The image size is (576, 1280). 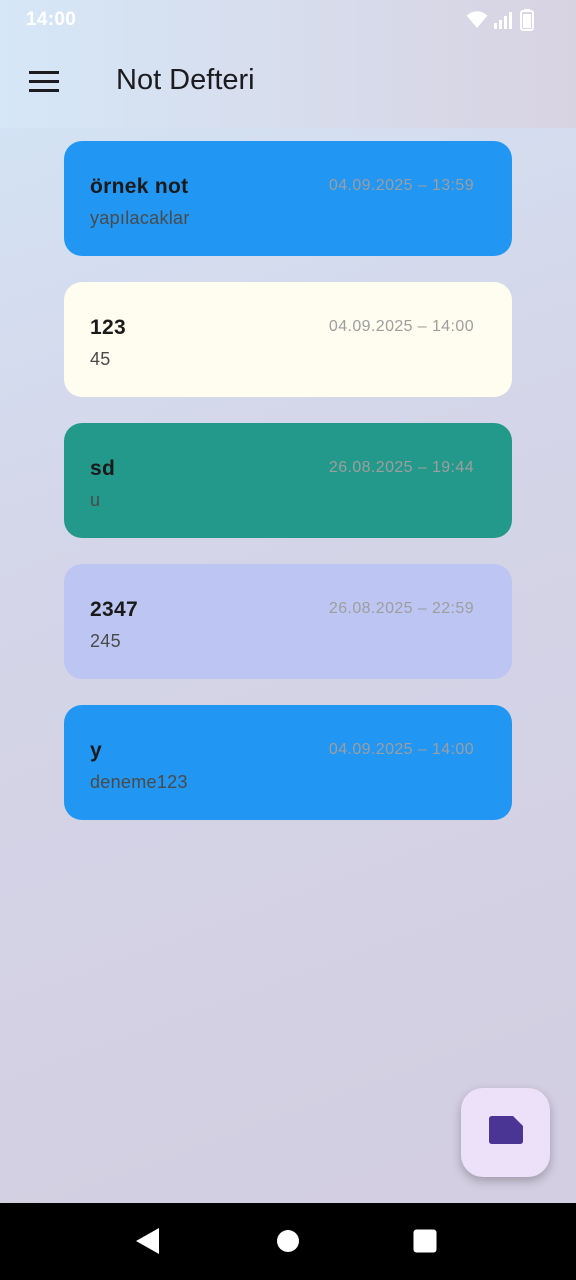 I want to click on add-note-button, so click(x=505, y=1132).